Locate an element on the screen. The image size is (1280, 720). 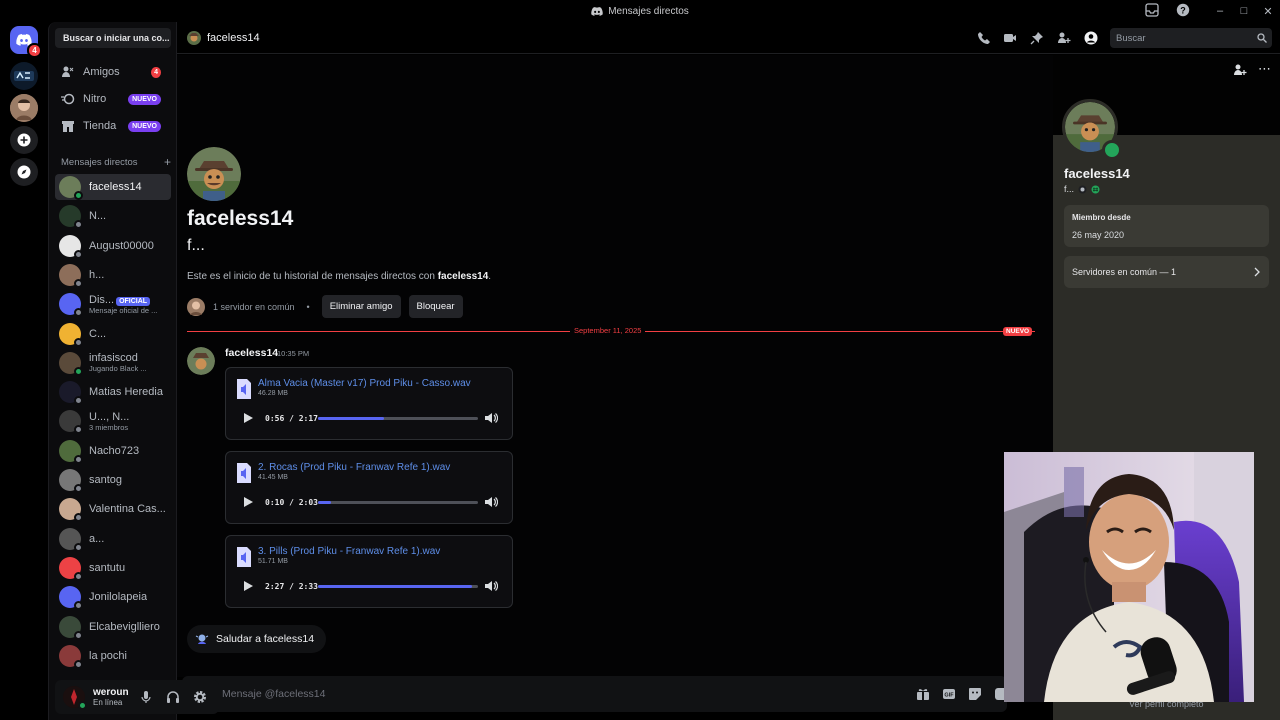
dm-item: santutu is located at coordinates (113, 568).